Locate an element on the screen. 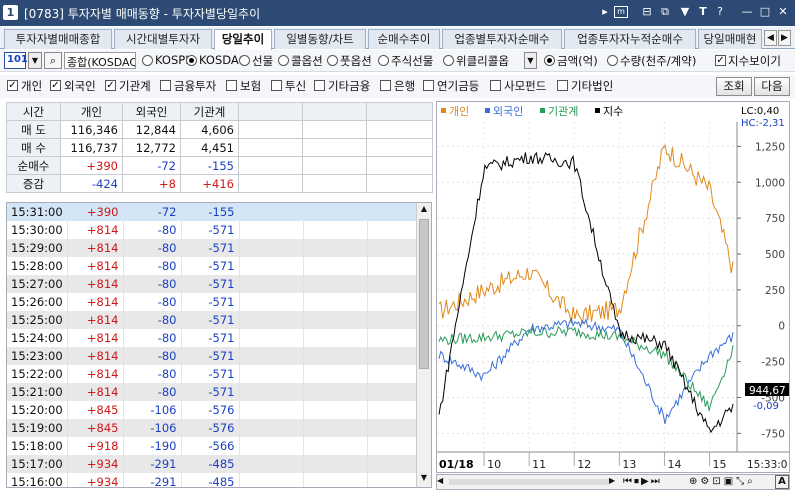 The height and width of the screenshot is (494, 795). pin-icon: ▼ is located at coordinates (685, 12).